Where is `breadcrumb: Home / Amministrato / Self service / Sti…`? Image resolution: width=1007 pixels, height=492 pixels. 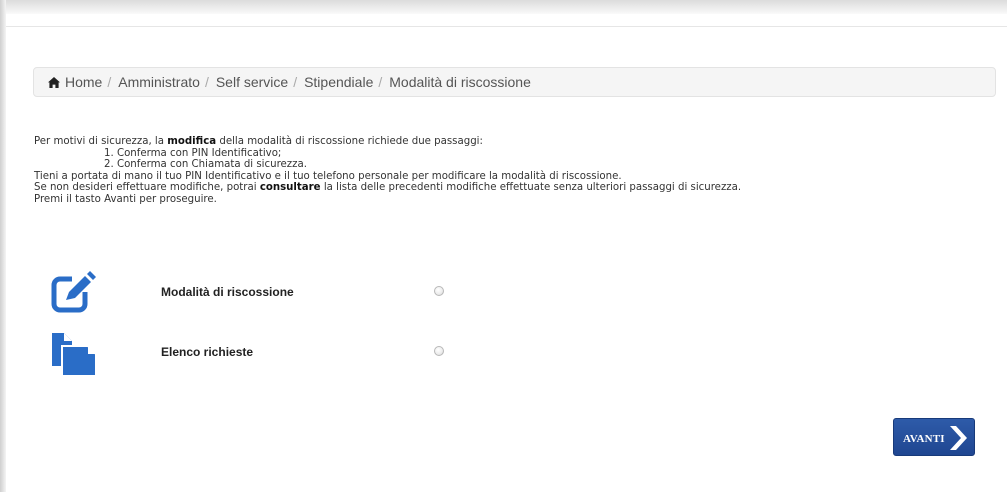 breadcrumb: Home / Amministrato / Self service / Sti… is located at coordinates (514, 82).